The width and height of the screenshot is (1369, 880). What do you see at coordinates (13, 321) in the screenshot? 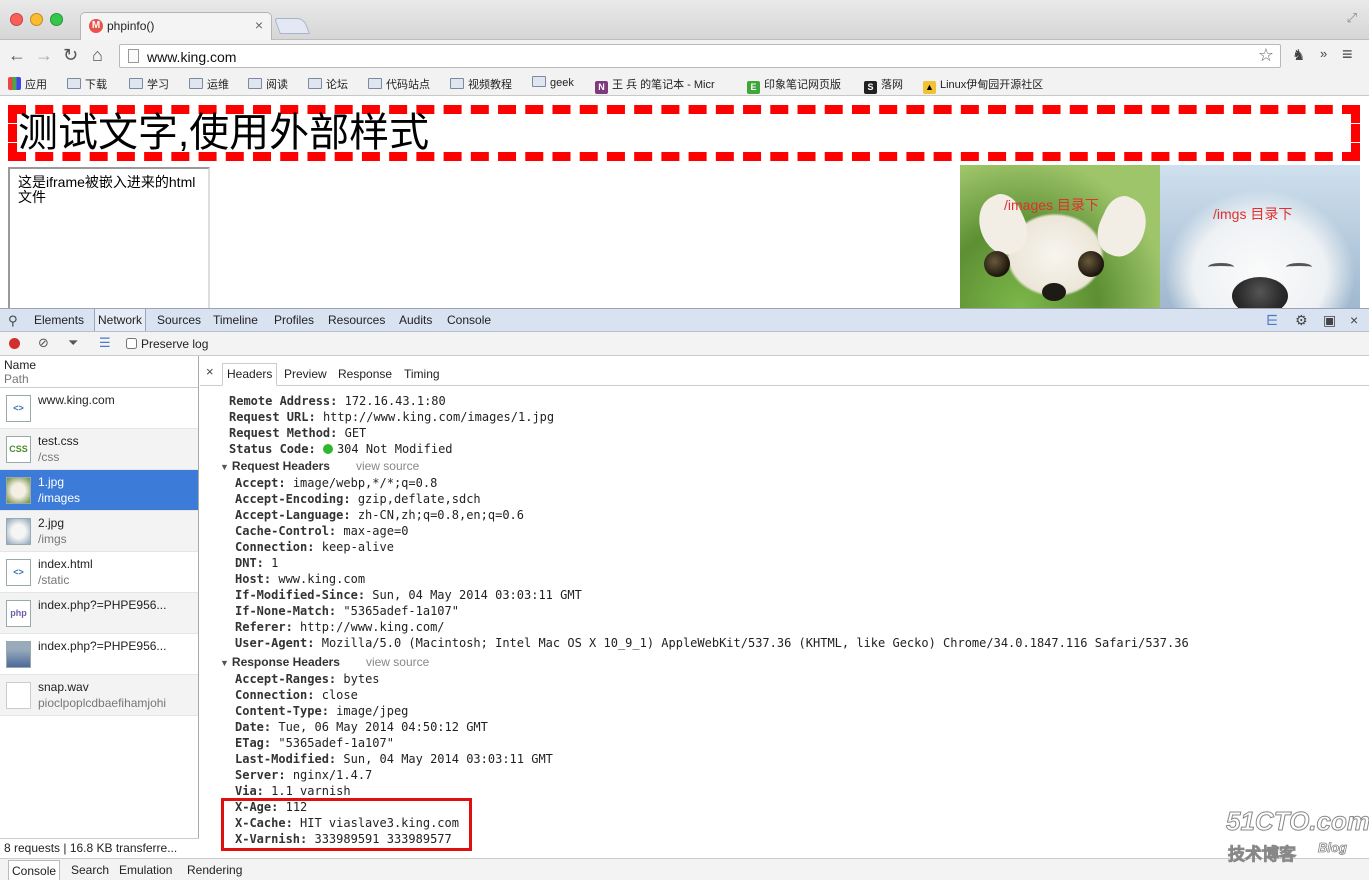
I see `inspect-search-icon: ⚲` at bounding box center [13, 321].